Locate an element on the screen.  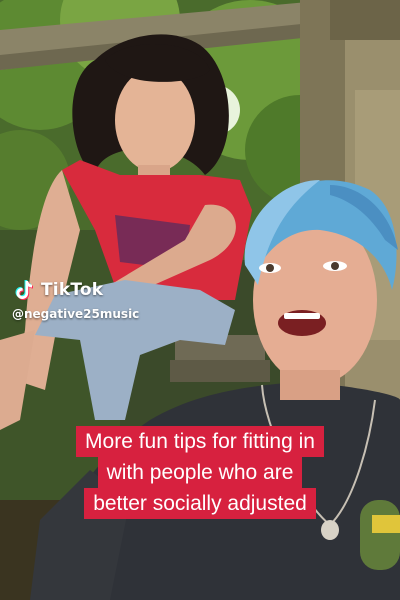
watermark-brand-label: TikTok is located at coordinates (72, 290).